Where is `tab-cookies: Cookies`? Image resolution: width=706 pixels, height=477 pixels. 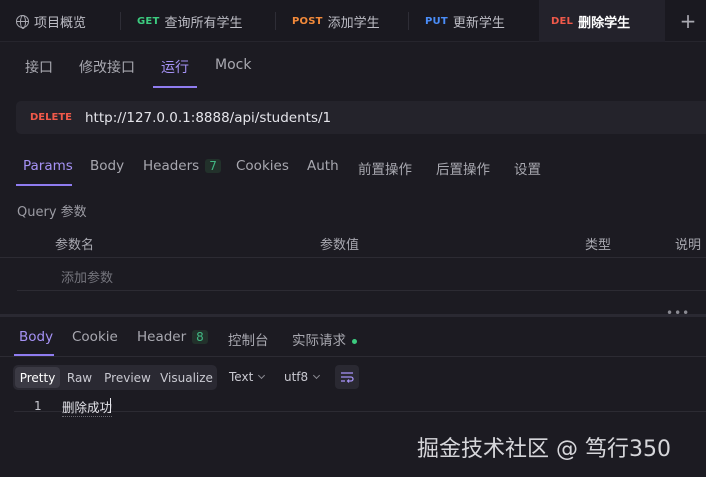 tab-cookies: Cookies is located at coordinates (262, 166).